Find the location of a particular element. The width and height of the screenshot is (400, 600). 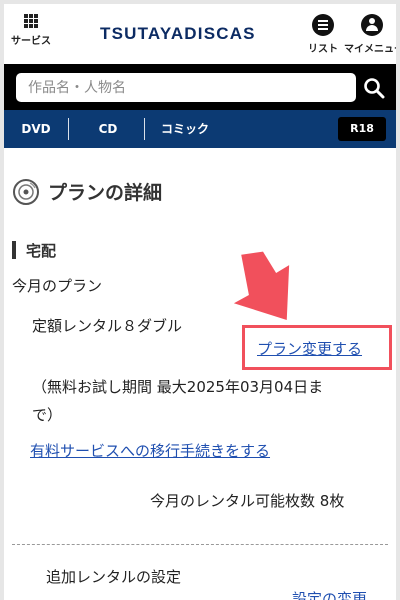

section-title: 宅配 is located at coordinates (41, 251).